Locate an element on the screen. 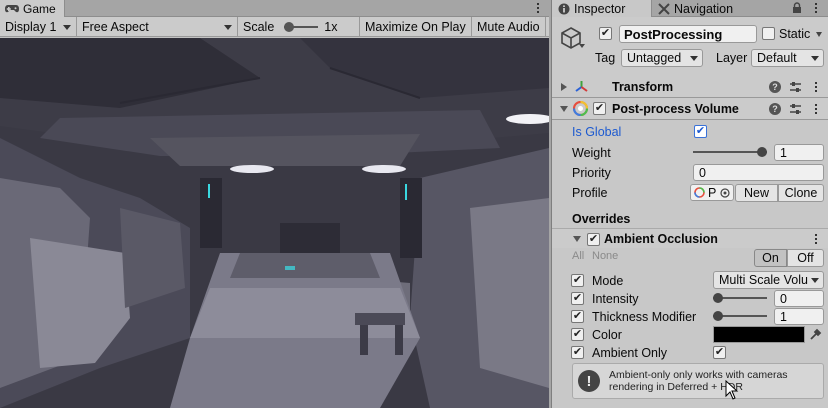 Image resolution: width=828 pixels, height=408 pixels. tab-inspector-label: Inspector is located at coordinates (600, 8).